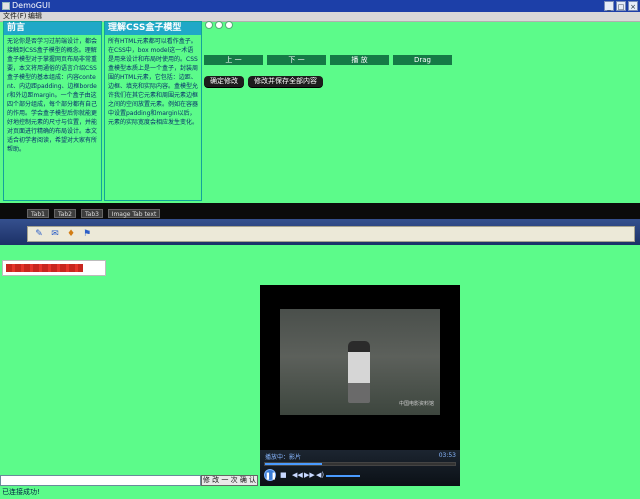 The width and height of the screenshot is (640, 499). What do you see at coordinates (416, 404) in the screenshot?
I see `video-watermark: 中国电影资料馆` at bounding box center [416, 404].